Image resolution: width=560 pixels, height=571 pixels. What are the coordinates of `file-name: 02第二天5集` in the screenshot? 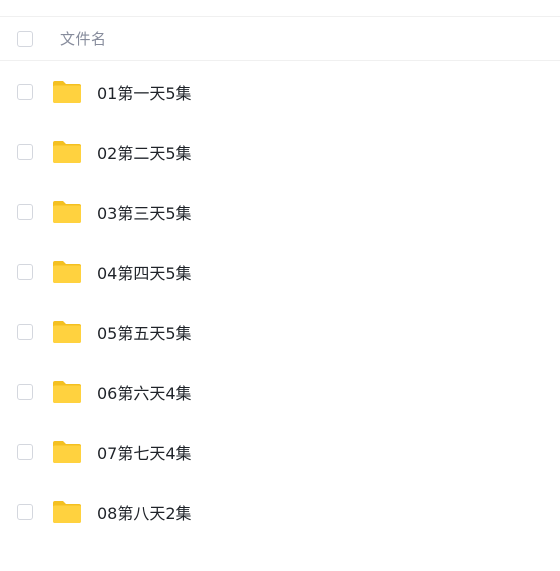 It's located at (144, 152).